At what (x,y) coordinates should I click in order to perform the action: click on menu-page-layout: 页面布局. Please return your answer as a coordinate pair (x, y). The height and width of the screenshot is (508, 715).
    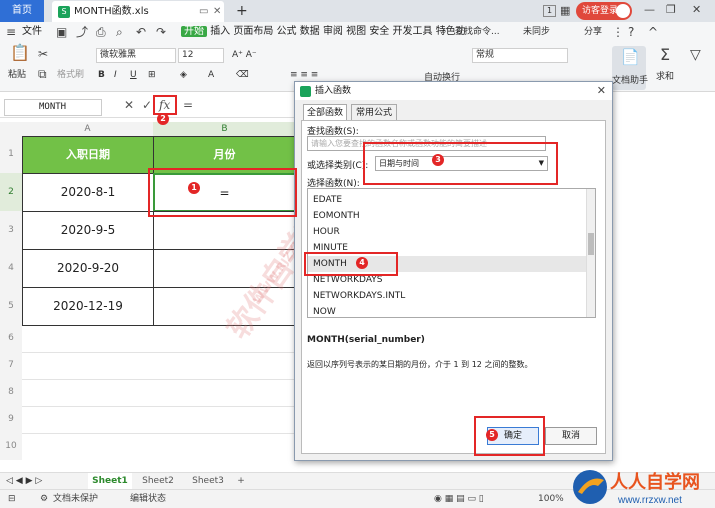
    Looking at the image, I should click on (253, 31).